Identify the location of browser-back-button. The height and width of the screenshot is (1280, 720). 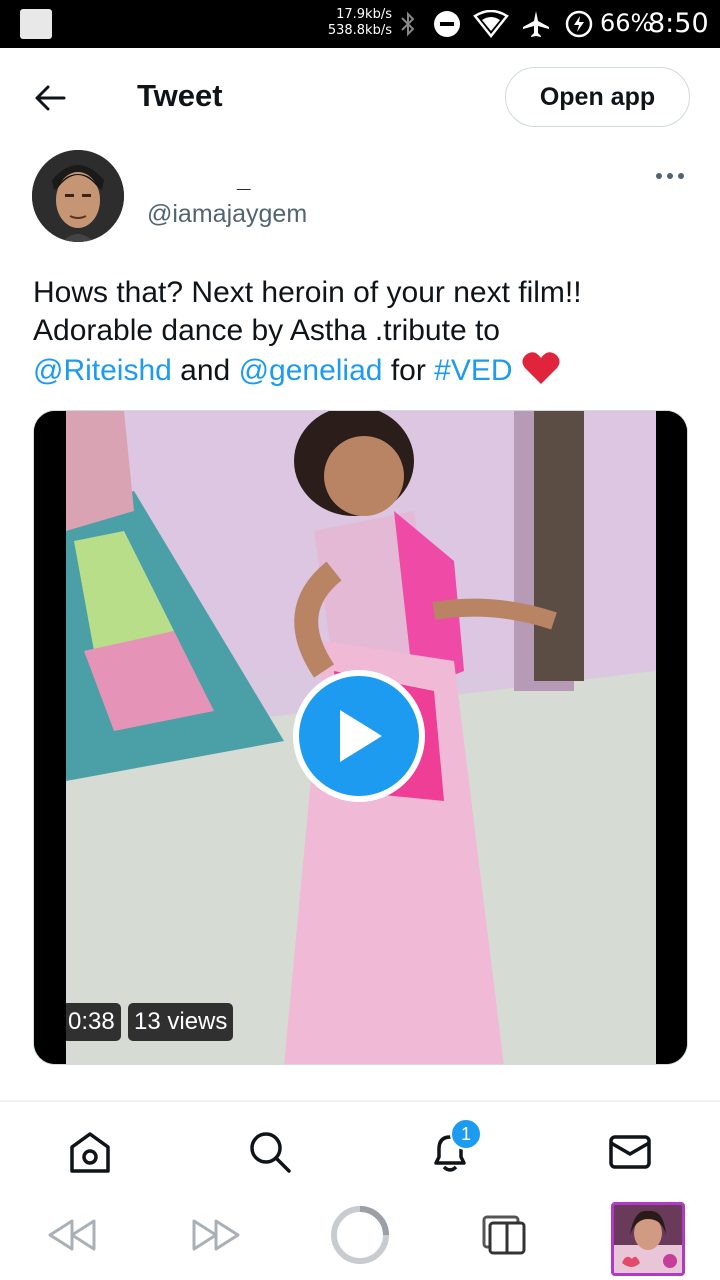
(72, 1235).